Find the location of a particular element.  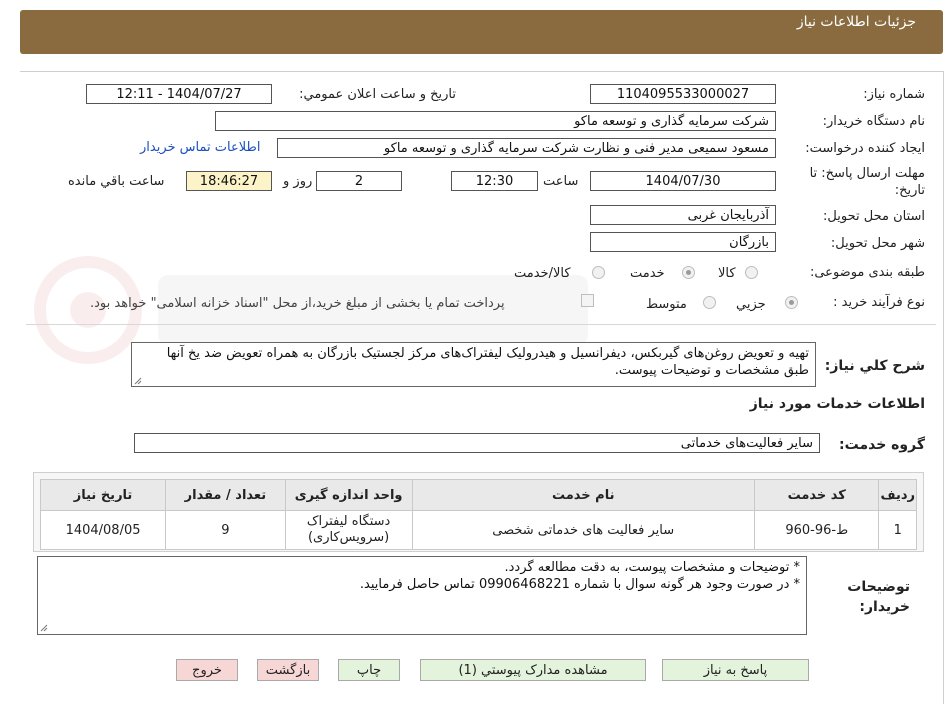

remaining-time-field: 18:46:27 is located at coordinates (229, 181).